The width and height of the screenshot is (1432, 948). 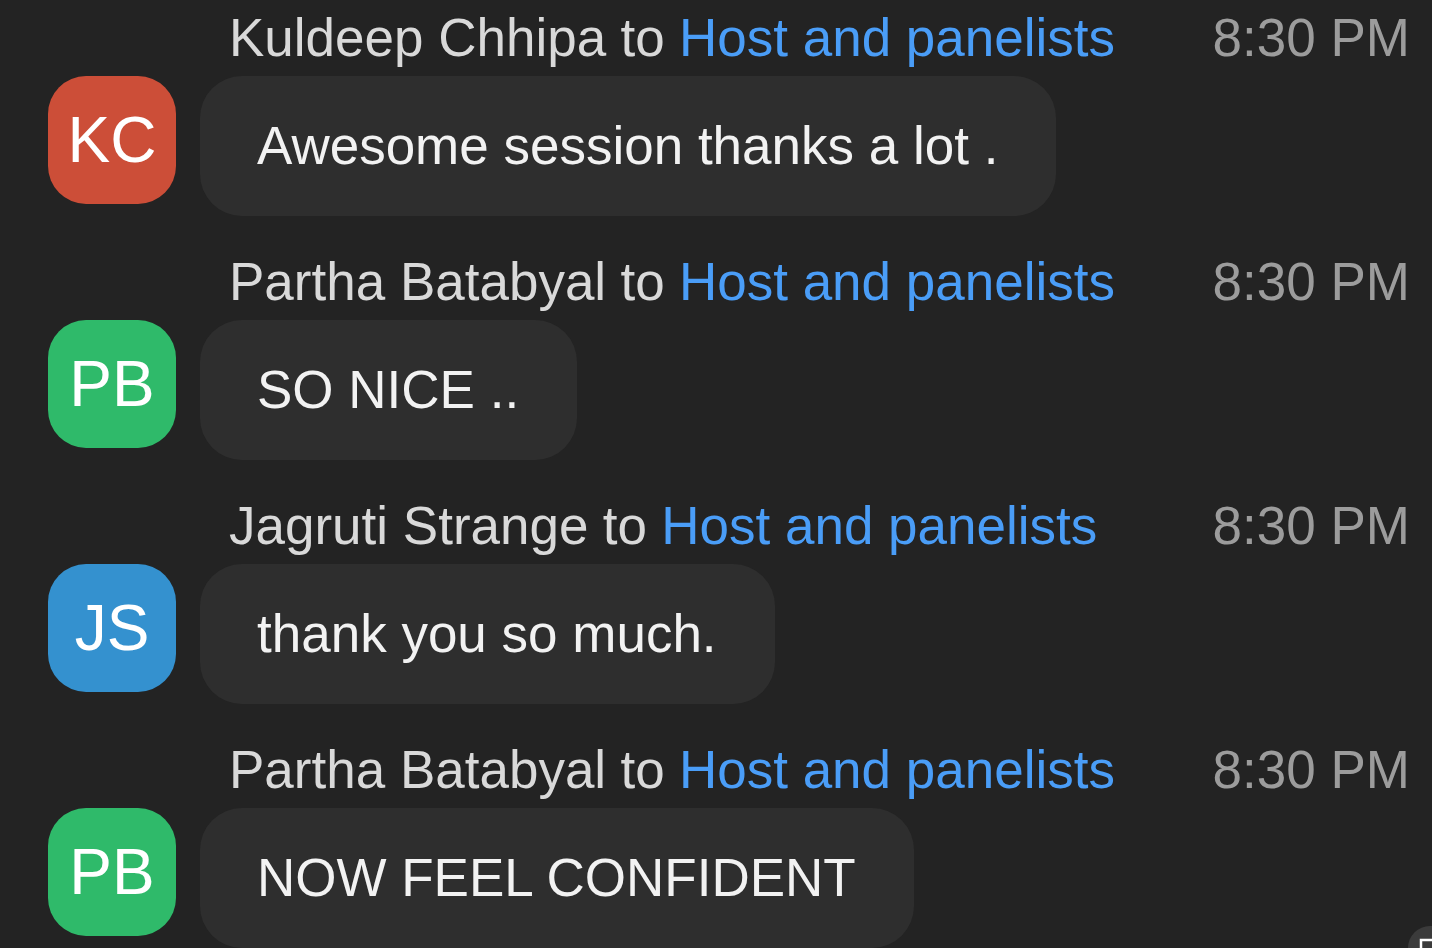 What do you see at coordinates (1420, 937) in the screenshot?
I see `floating-button` at bounding box center [1420, 937].